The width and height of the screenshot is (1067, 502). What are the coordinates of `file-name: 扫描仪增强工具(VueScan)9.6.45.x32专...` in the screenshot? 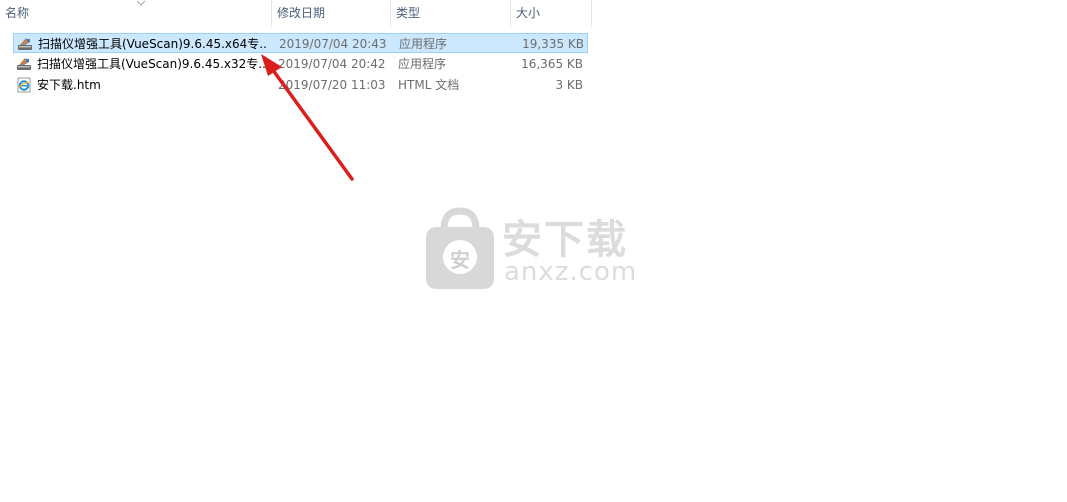 It's located at (151, 64).